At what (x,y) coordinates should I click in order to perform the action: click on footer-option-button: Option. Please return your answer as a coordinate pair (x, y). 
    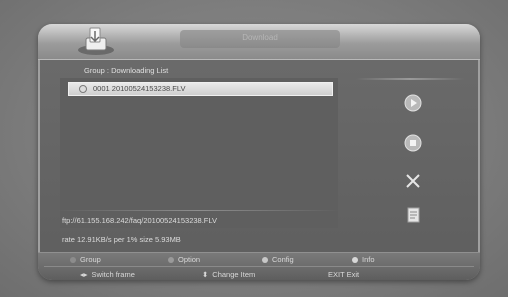
    Looking at the image, I should click on (184, 259).